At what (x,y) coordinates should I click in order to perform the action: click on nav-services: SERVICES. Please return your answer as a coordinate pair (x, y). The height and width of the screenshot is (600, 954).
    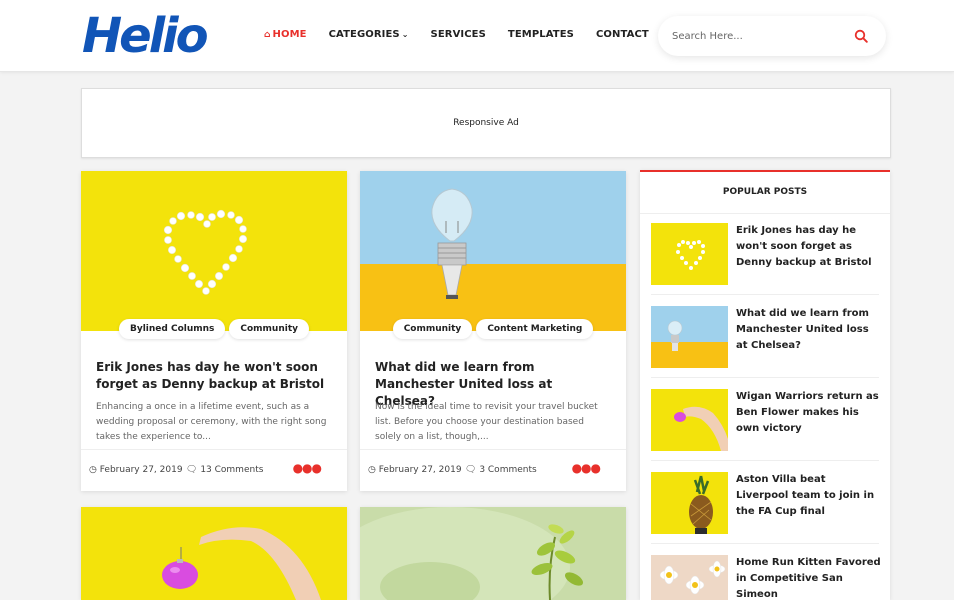
    Looking at the image, I should click on (458, 34).